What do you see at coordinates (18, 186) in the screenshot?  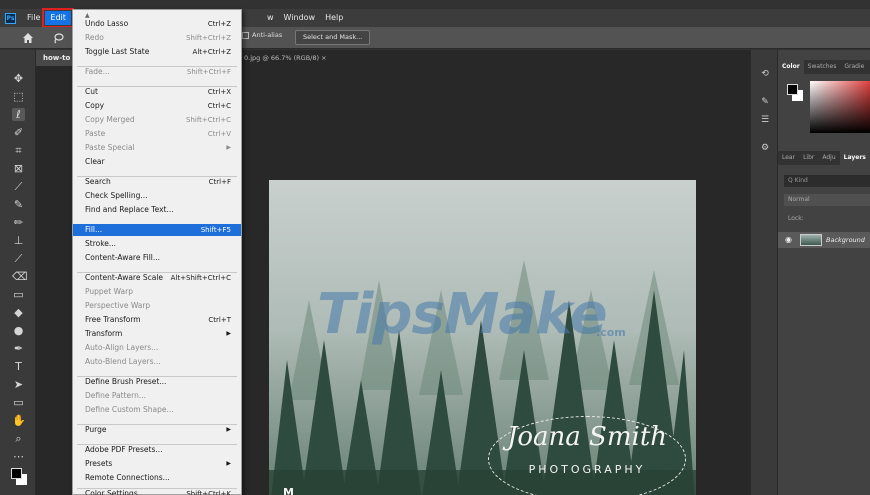 I see `eyedropper-tool-icon: ⟋` at bounding box center [18, 186].